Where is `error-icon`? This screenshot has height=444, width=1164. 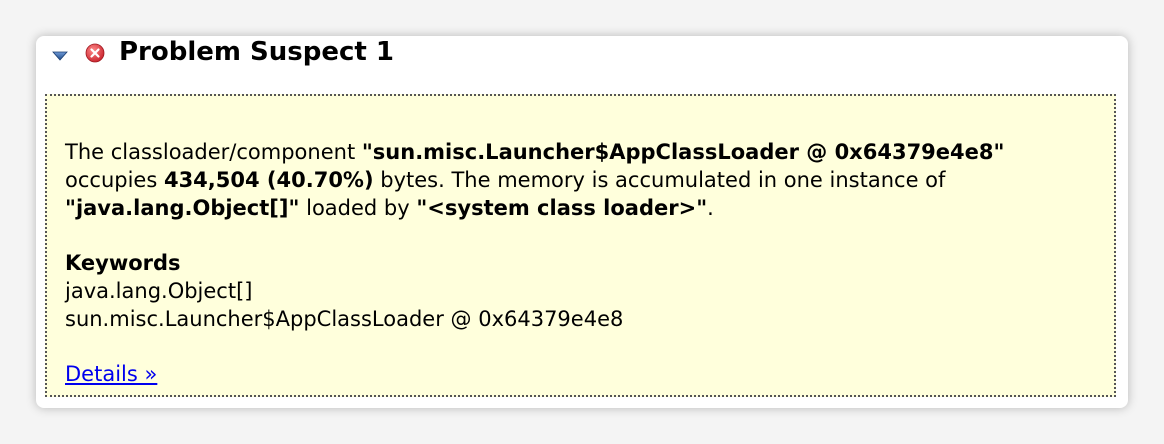
error-icon is located at coordinates (95, 53).